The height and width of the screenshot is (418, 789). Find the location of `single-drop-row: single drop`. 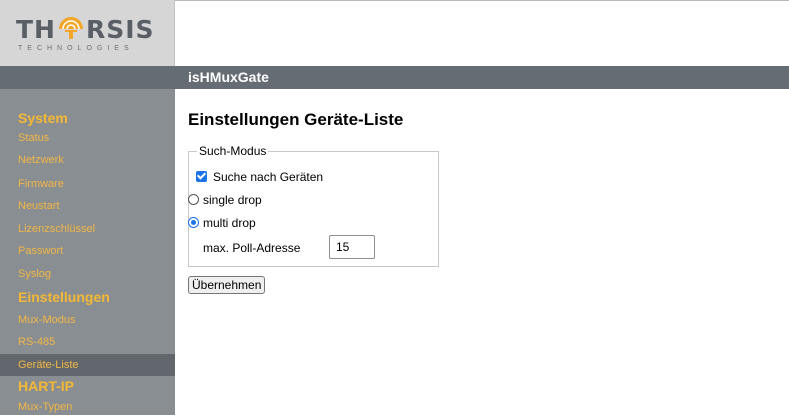

single-drop-row: single drop is located at coordinates (225, 200).